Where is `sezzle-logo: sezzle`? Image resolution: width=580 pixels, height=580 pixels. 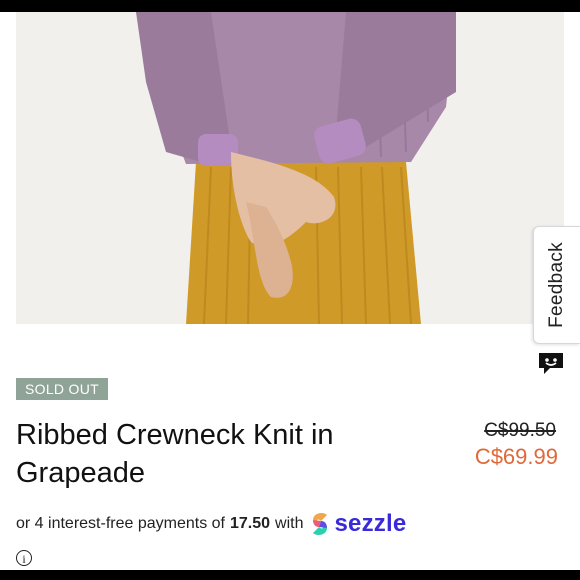 sezzle-logo: sezzle is located at coordinates (357, 524).